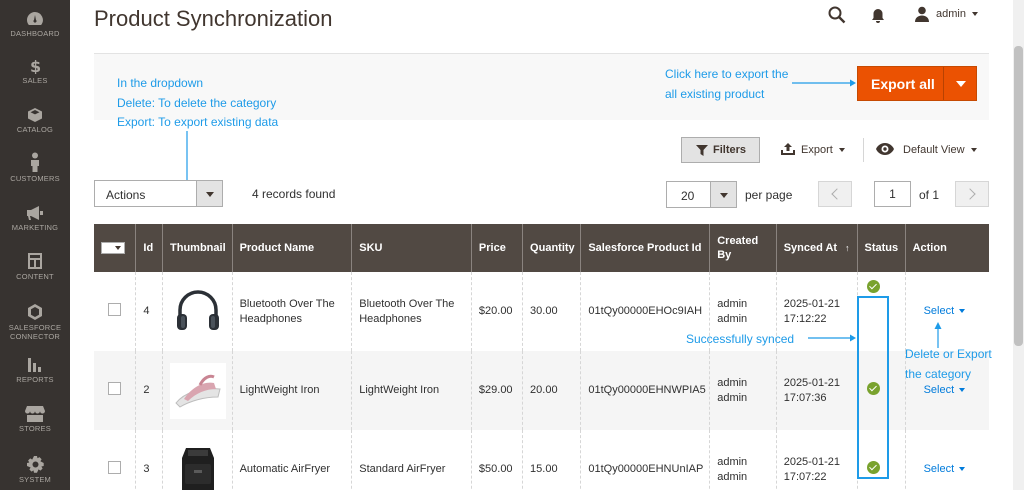 Image resolution: width=1024 pixels, height=490 pixels. Describe the element at coordinates (552, 460) in the screenshot. I see `quantity-cell: 15.00` at that location.